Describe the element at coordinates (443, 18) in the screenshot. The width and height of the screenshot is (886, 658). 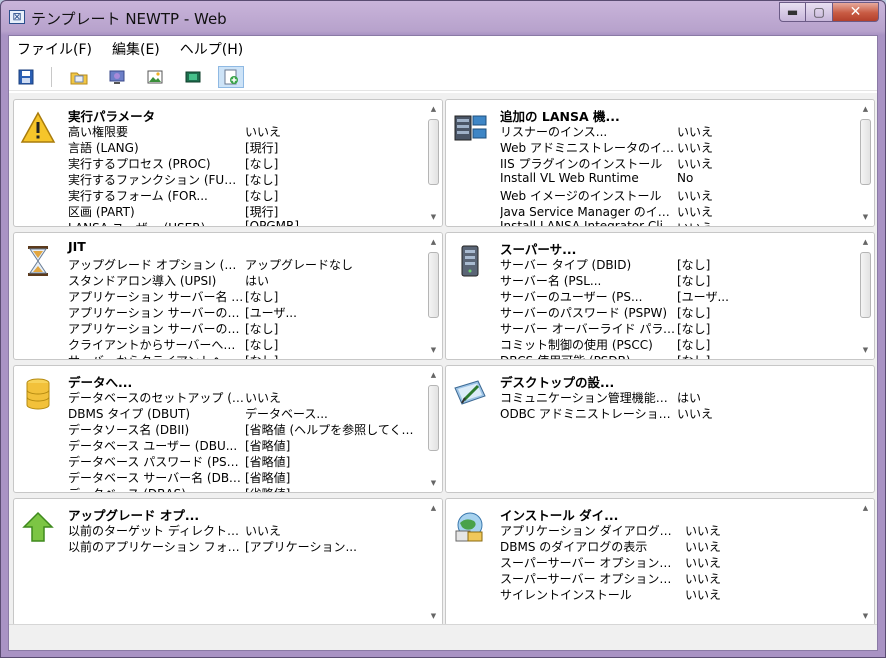
I see `title-bar: ⊠ テンプレート NEWTP - Web ▬ ▢ ✕` at that location.